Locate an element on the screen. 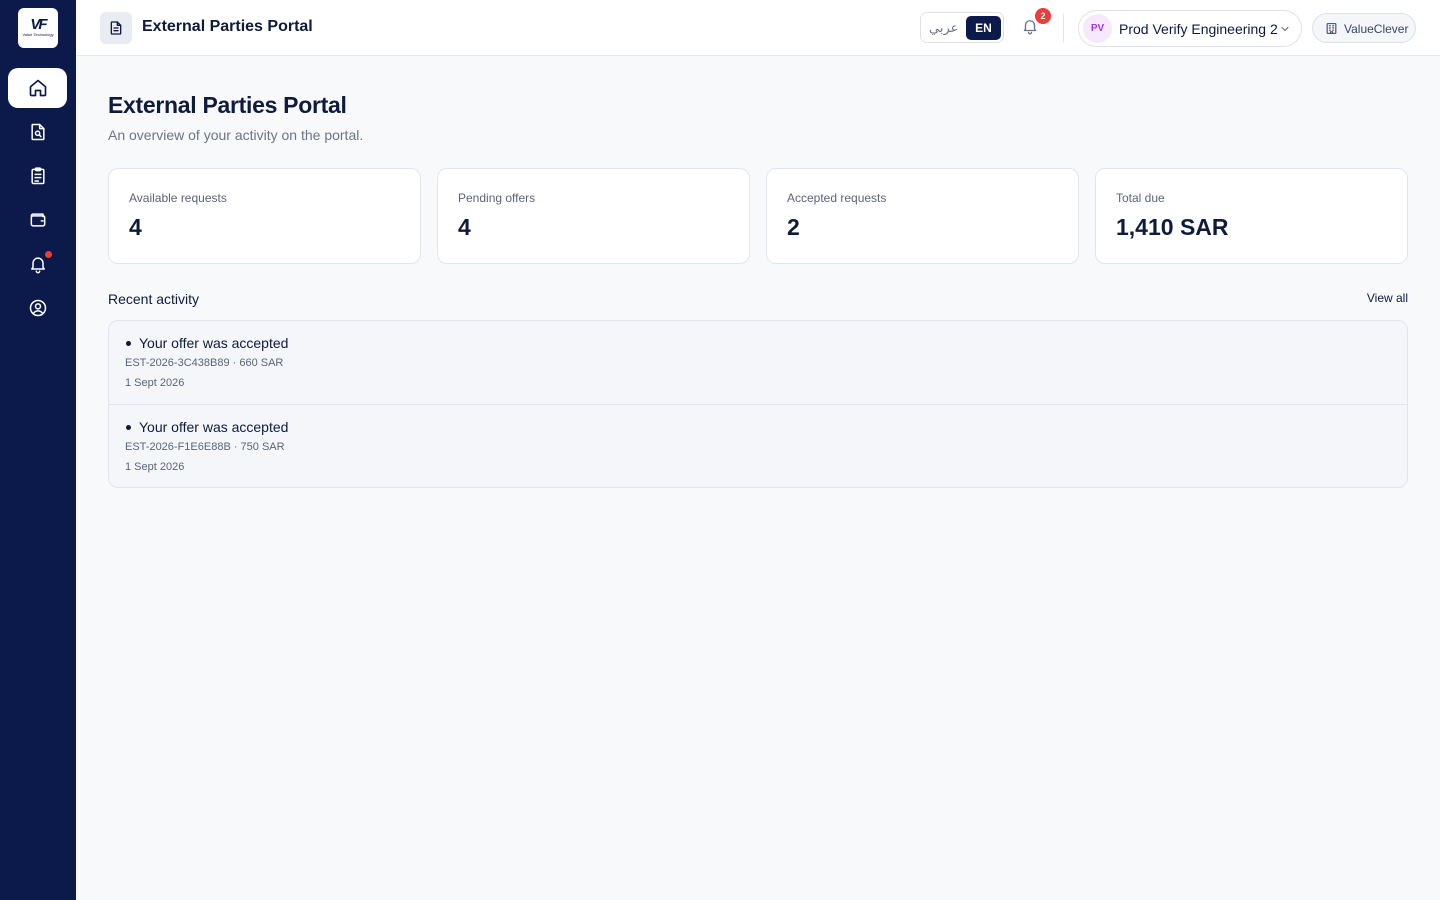  organization-button: ValueClever is located at coordinates (1364, 28).